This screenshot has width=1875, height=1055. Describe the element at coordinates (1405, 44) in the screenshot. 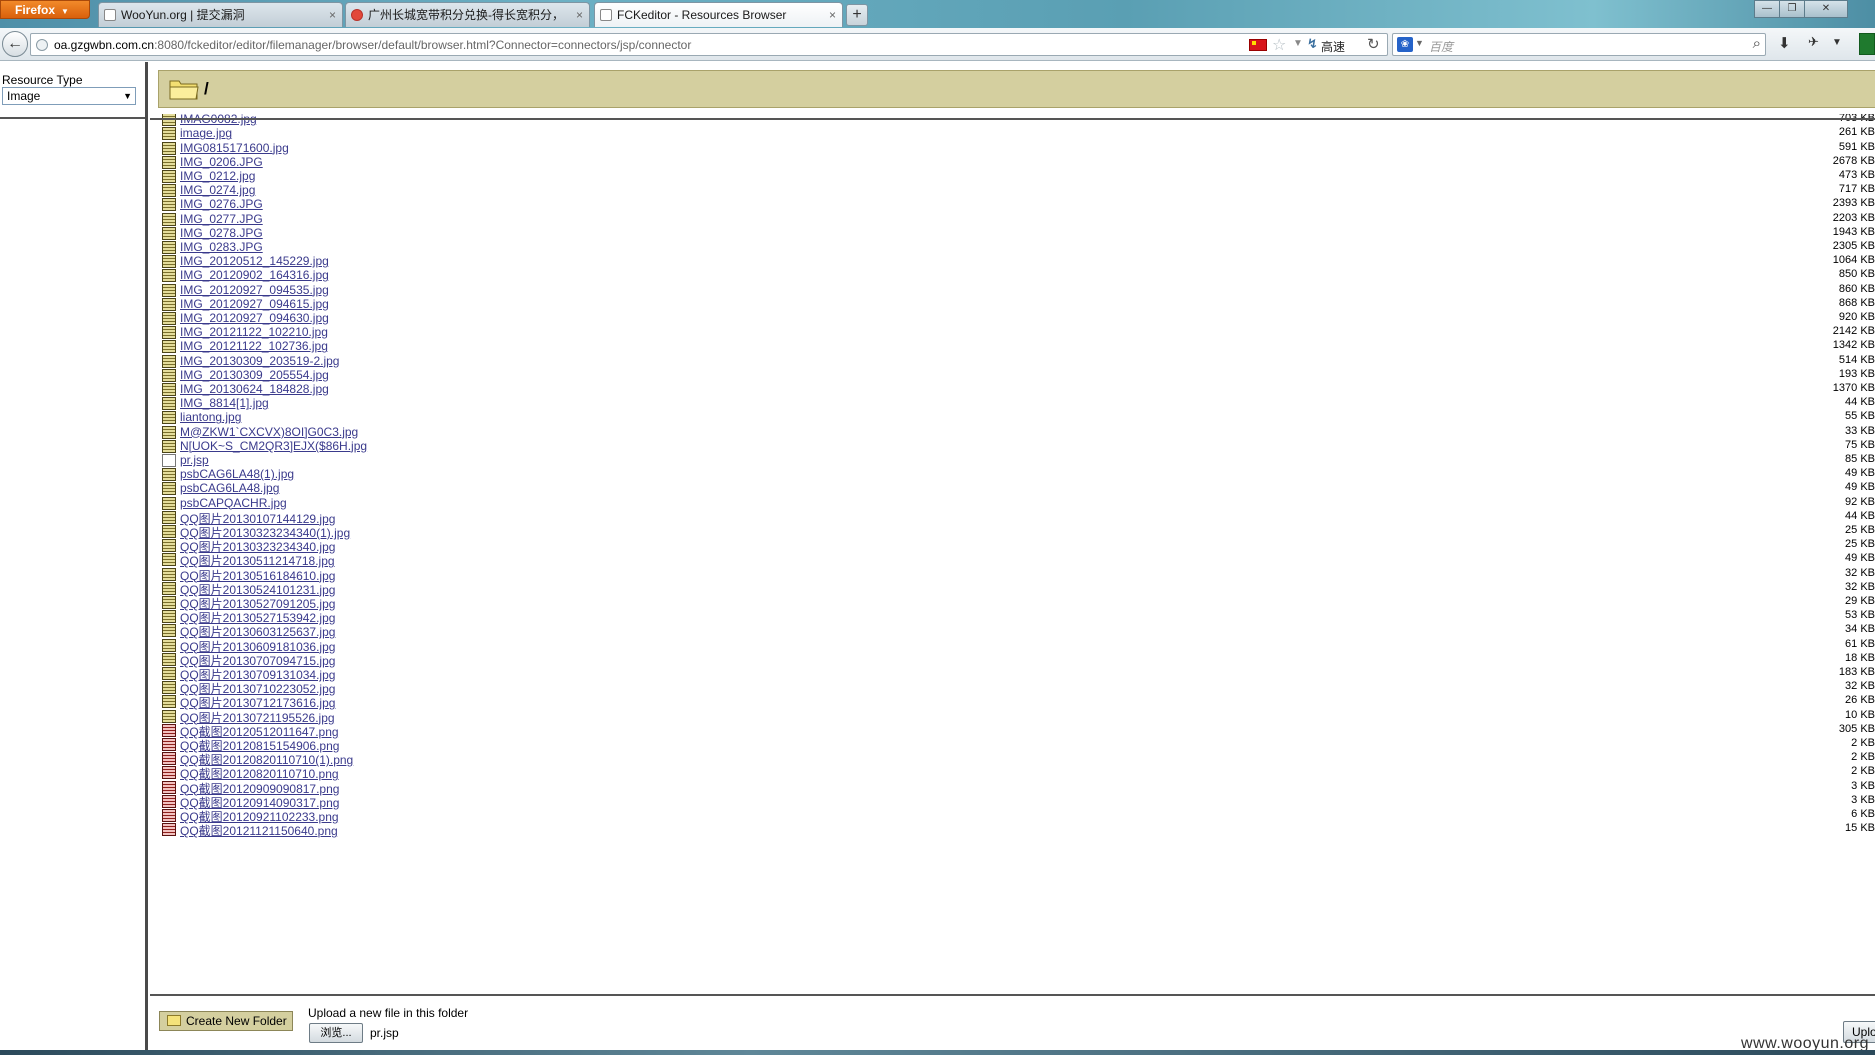

I see `baidu-paw-icon: ❀` at that location.